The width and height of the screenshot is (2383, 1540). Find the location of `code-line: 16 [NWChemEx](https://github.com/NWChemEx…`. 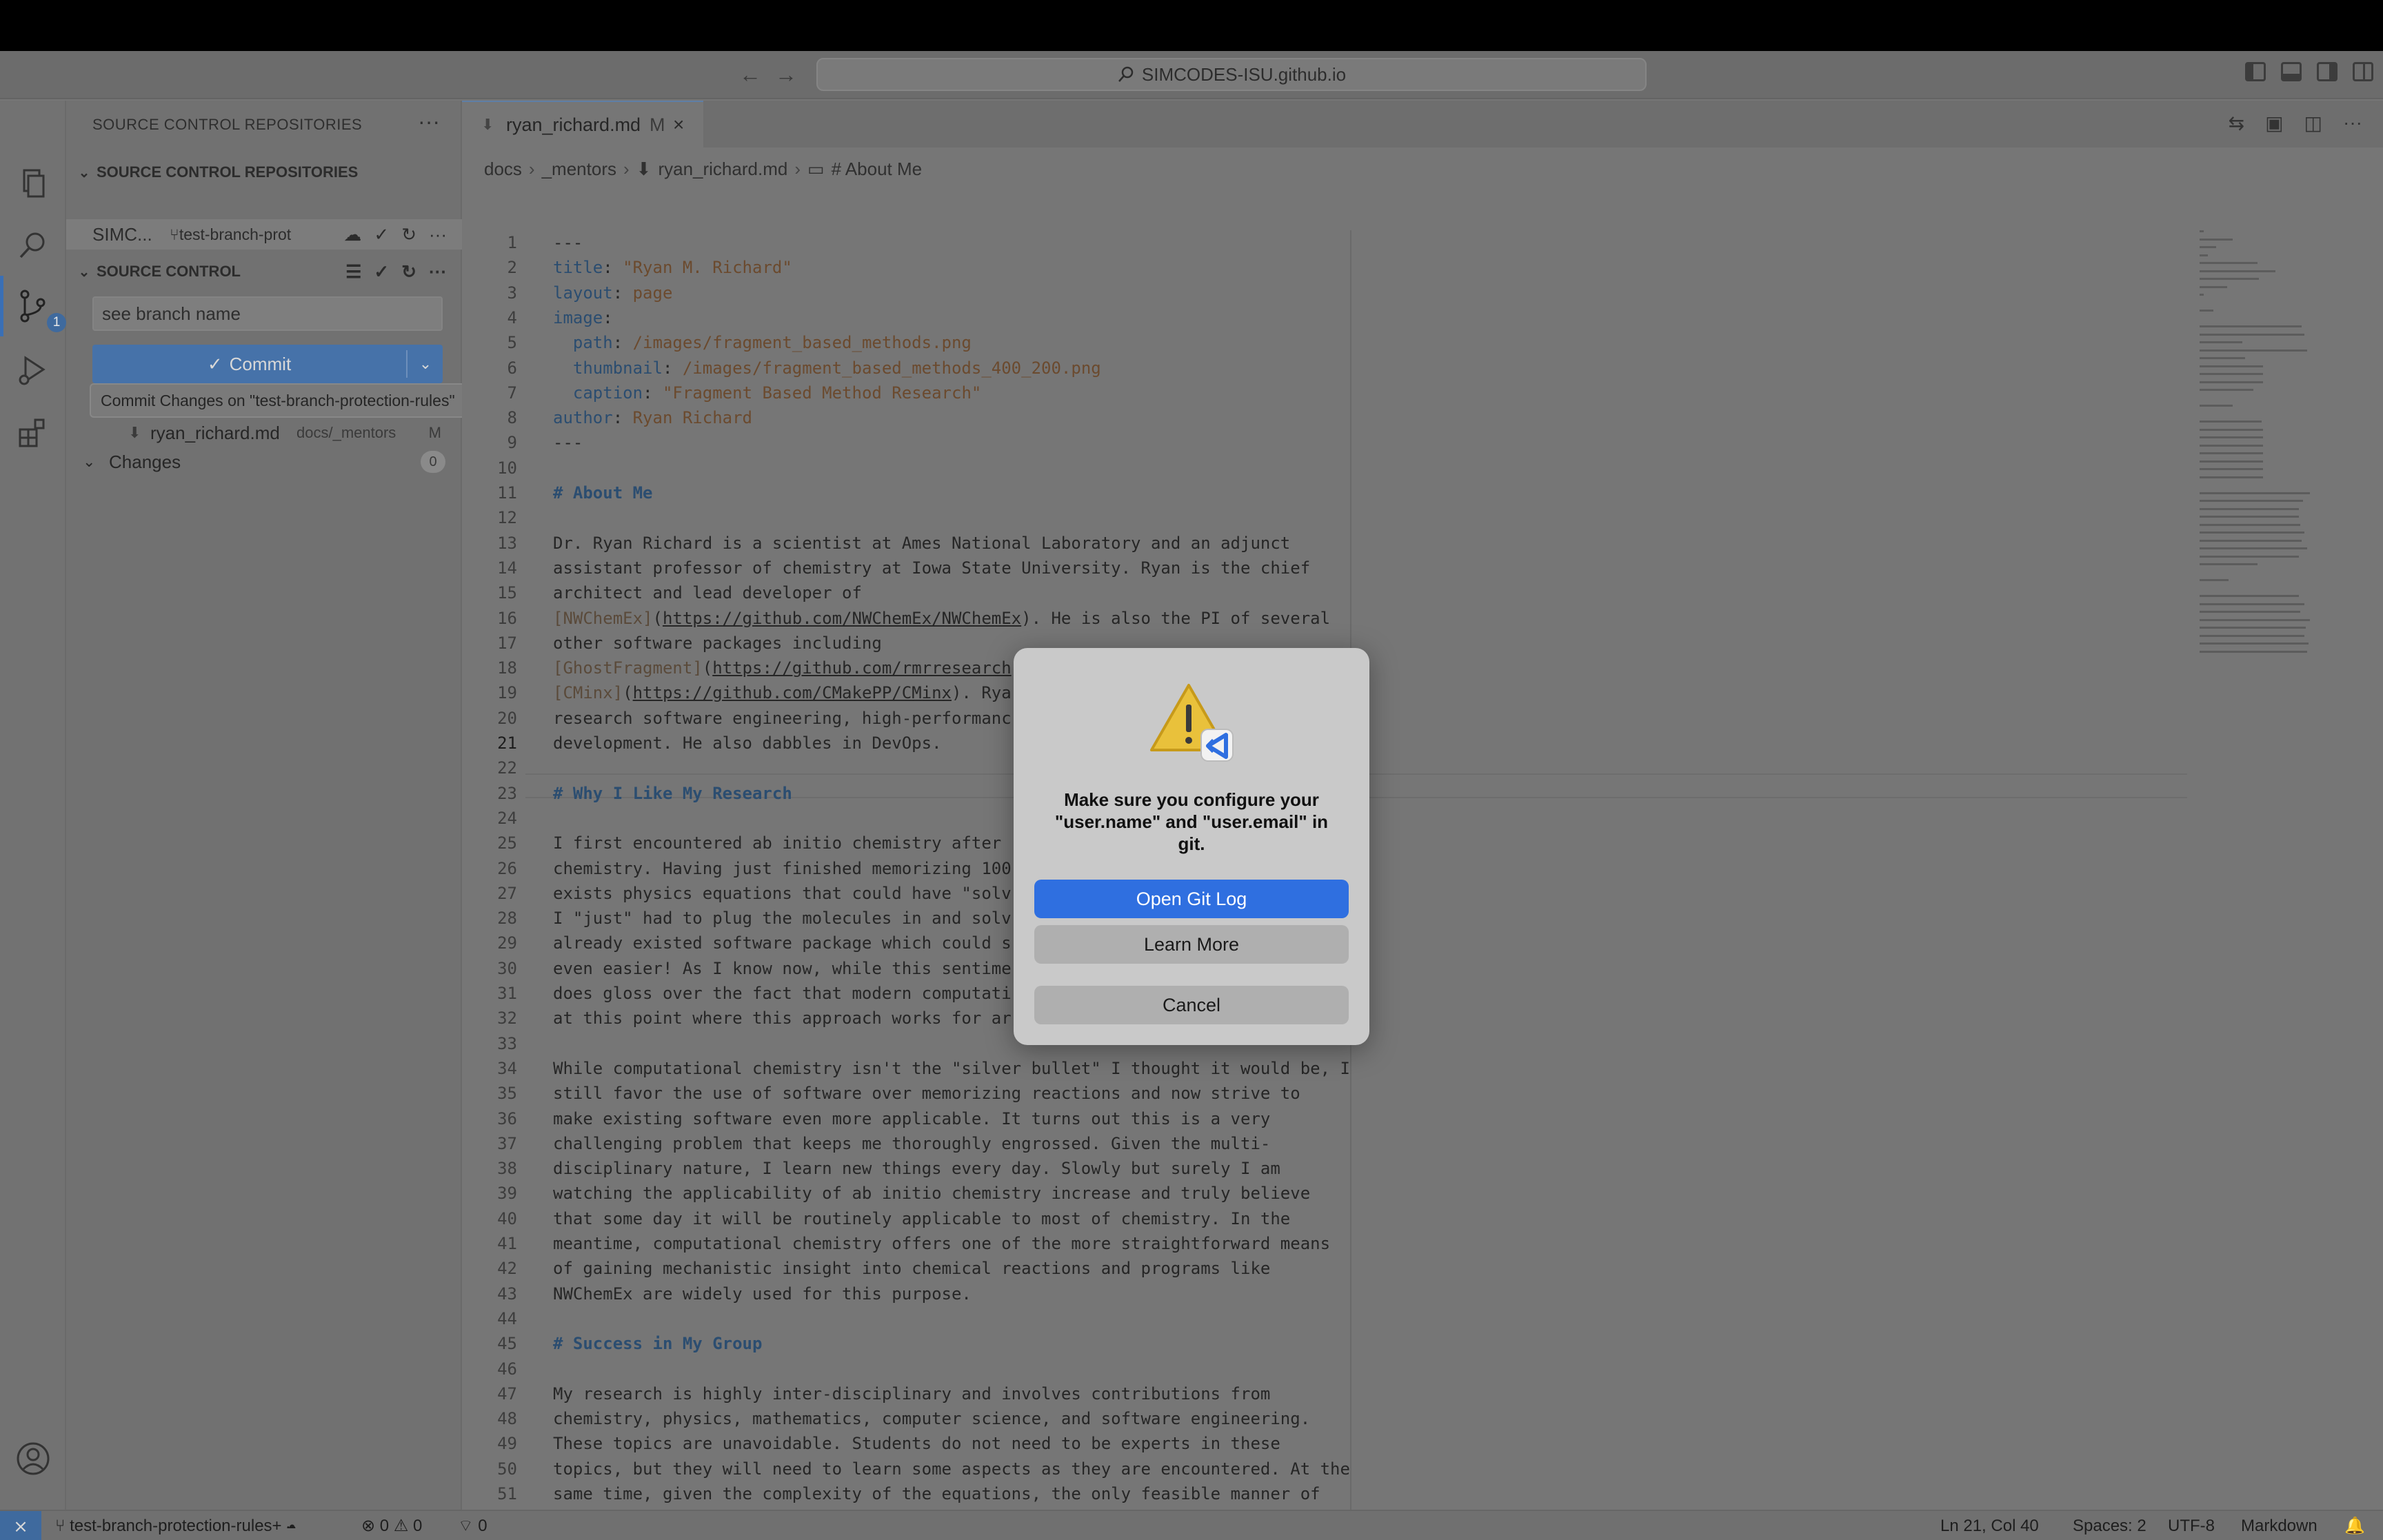

code-line: 16 [NWChemEx](https://github.com/NWChemEx… is located at coordinates (910, 619).